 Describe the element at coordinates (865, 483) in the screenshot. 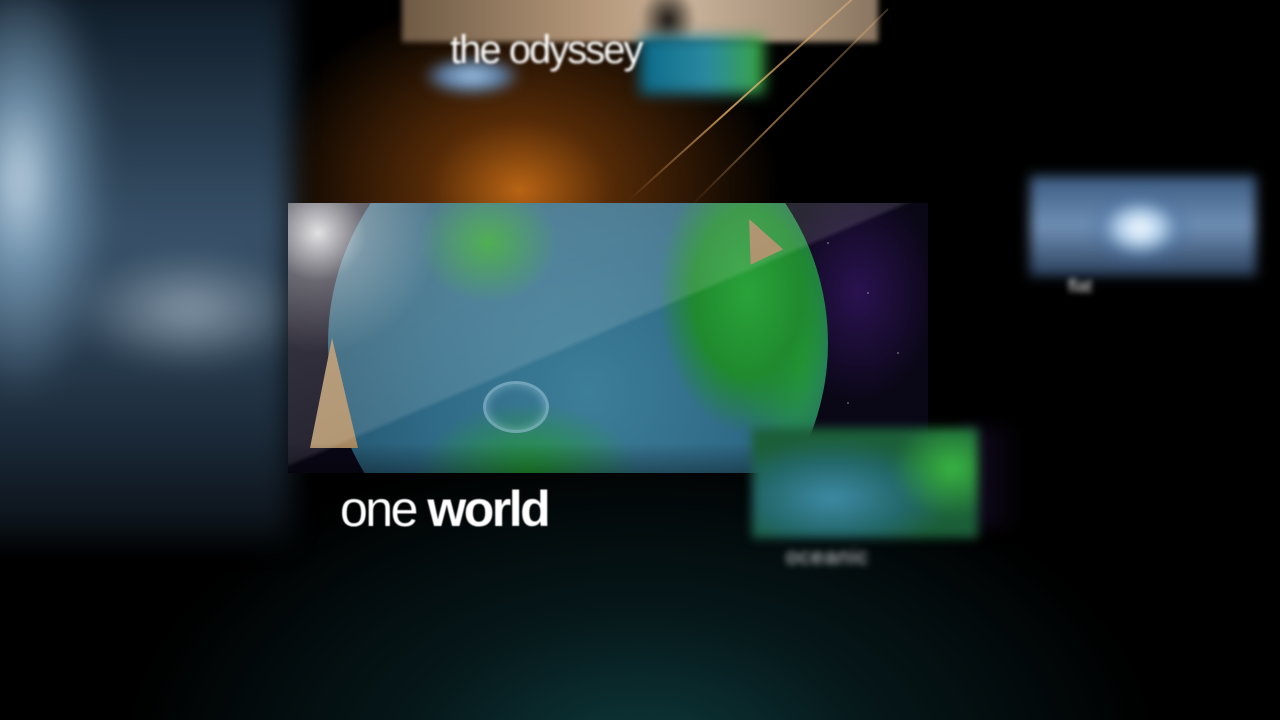

I see `carousel-item-lower-thumbnail` at that location.